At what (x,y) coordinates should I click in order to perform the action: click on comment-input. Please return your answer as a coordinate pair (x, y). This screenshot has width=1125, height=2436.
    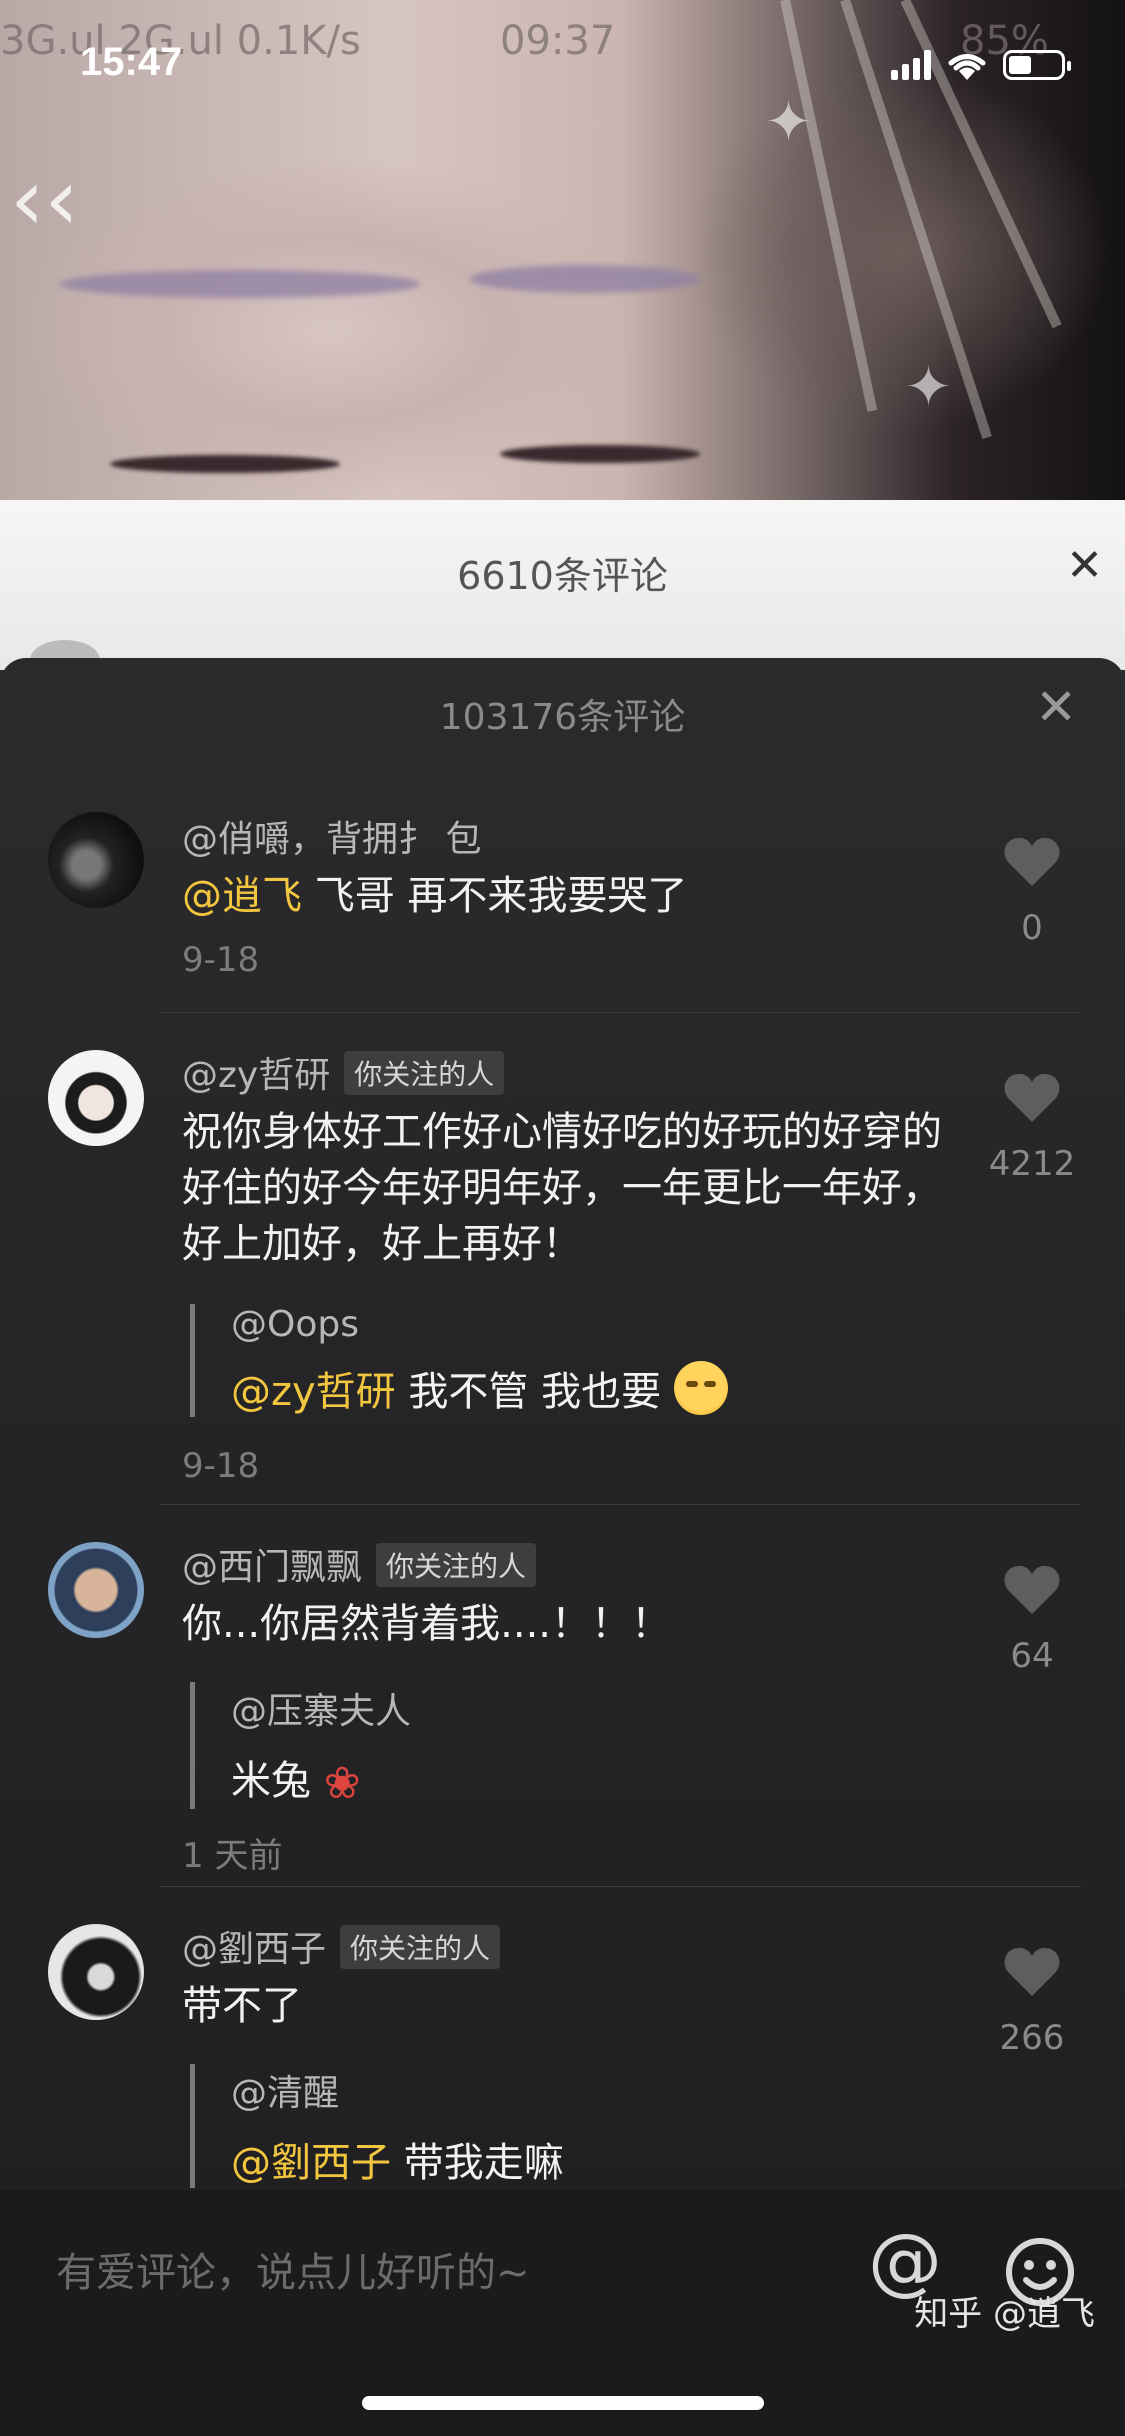
    Looking at the image, I should click on (436, 2273).